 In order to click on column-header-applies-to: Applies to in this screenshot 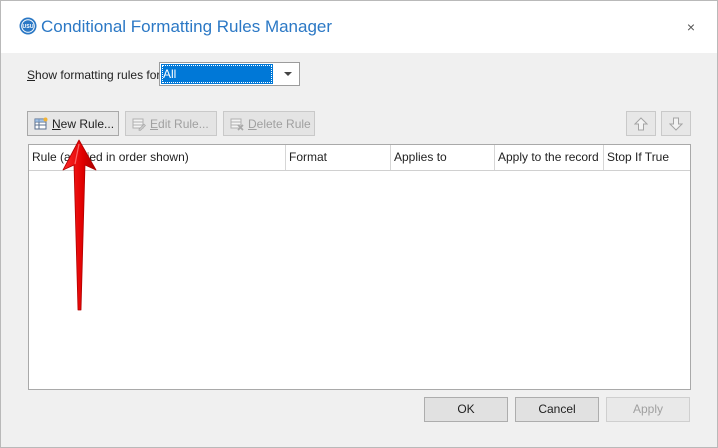, I will do `click(443, 157)`.